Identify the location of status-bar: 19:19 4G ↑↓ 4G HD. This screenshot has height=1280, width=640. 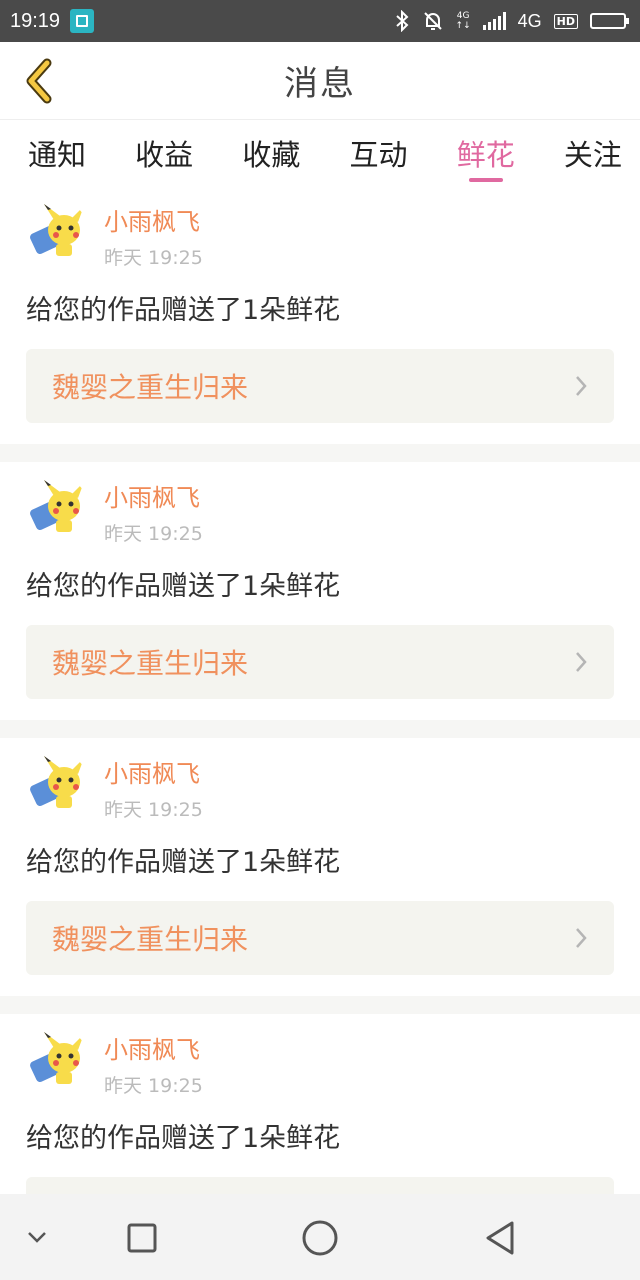
(320, 21).